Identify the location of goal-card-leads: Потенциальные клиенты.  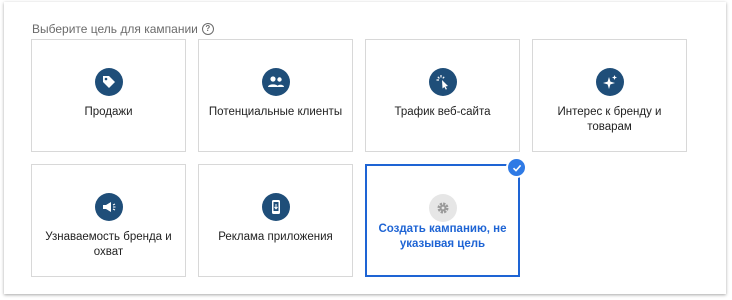
(275, 95).